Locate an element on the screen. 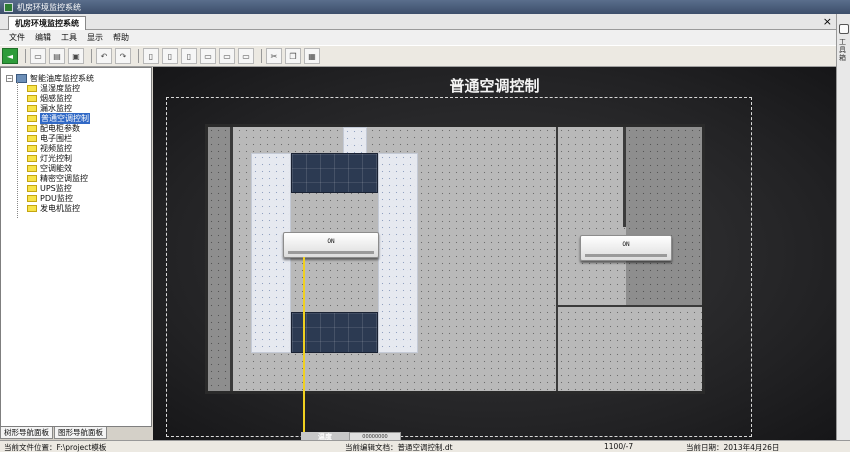 The height and width of the screenshot is (452, 850). sensor-value: 00000000 is located at coordinates (375, 436).